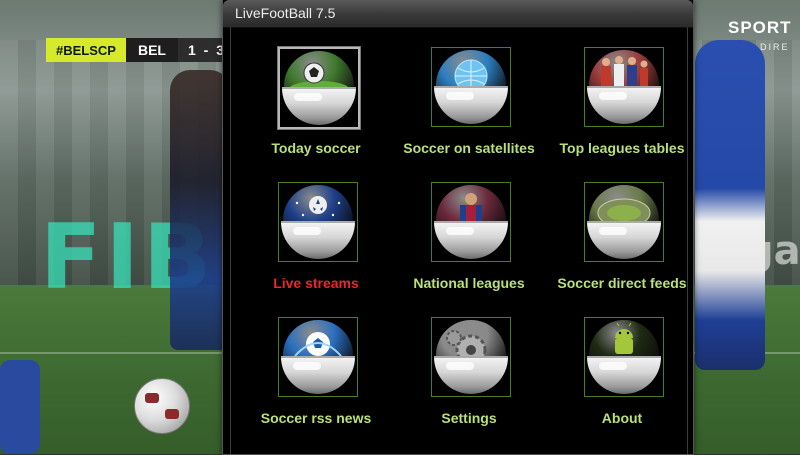  Describe the element at coordinates (775, 47) in the screenshot. I see `broadcaster-sub: DIRE` at that location.